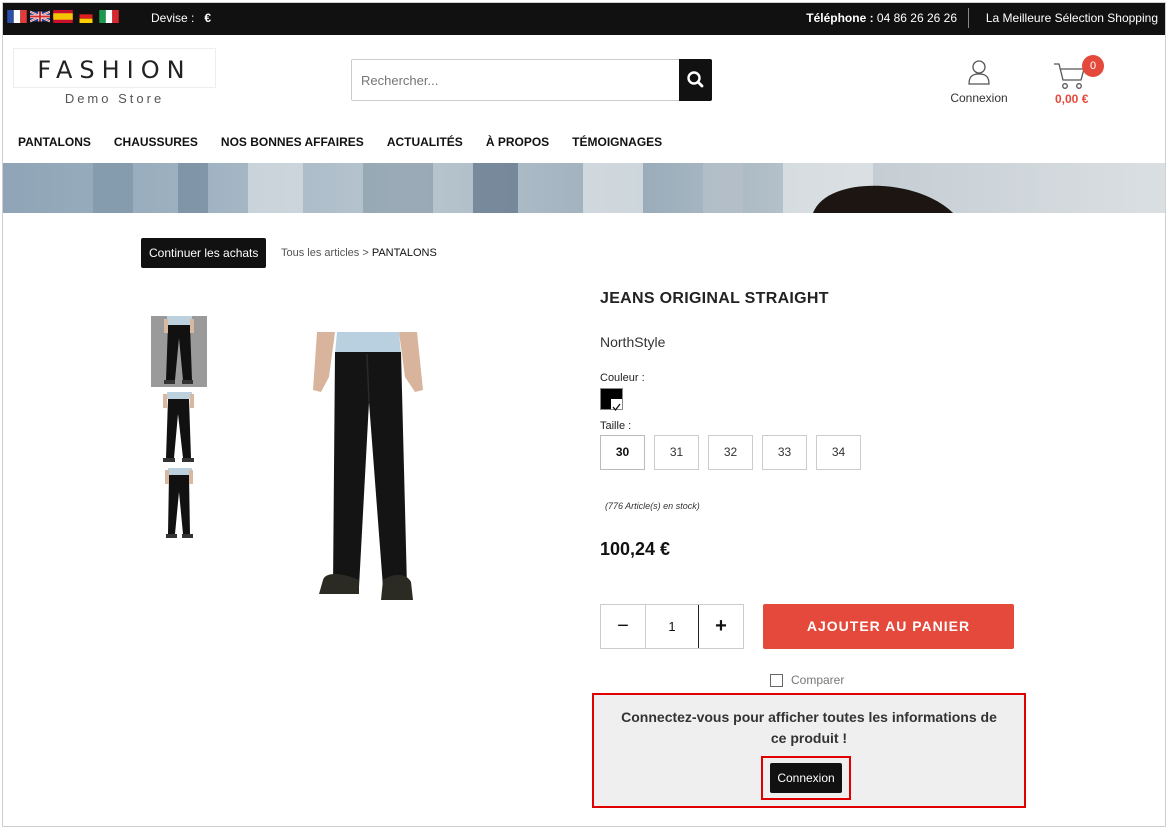  What do you see at coordinates (292, 142) in the screenshot?
I see `nav-item-bonnes-affaires: NOS BONNES AFFAIRES` at bounding box center [292, 142].